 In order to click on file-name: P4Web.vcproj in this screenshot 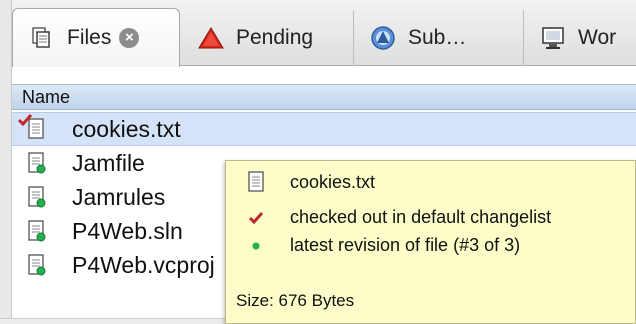, I will do `click(143, 264)`.